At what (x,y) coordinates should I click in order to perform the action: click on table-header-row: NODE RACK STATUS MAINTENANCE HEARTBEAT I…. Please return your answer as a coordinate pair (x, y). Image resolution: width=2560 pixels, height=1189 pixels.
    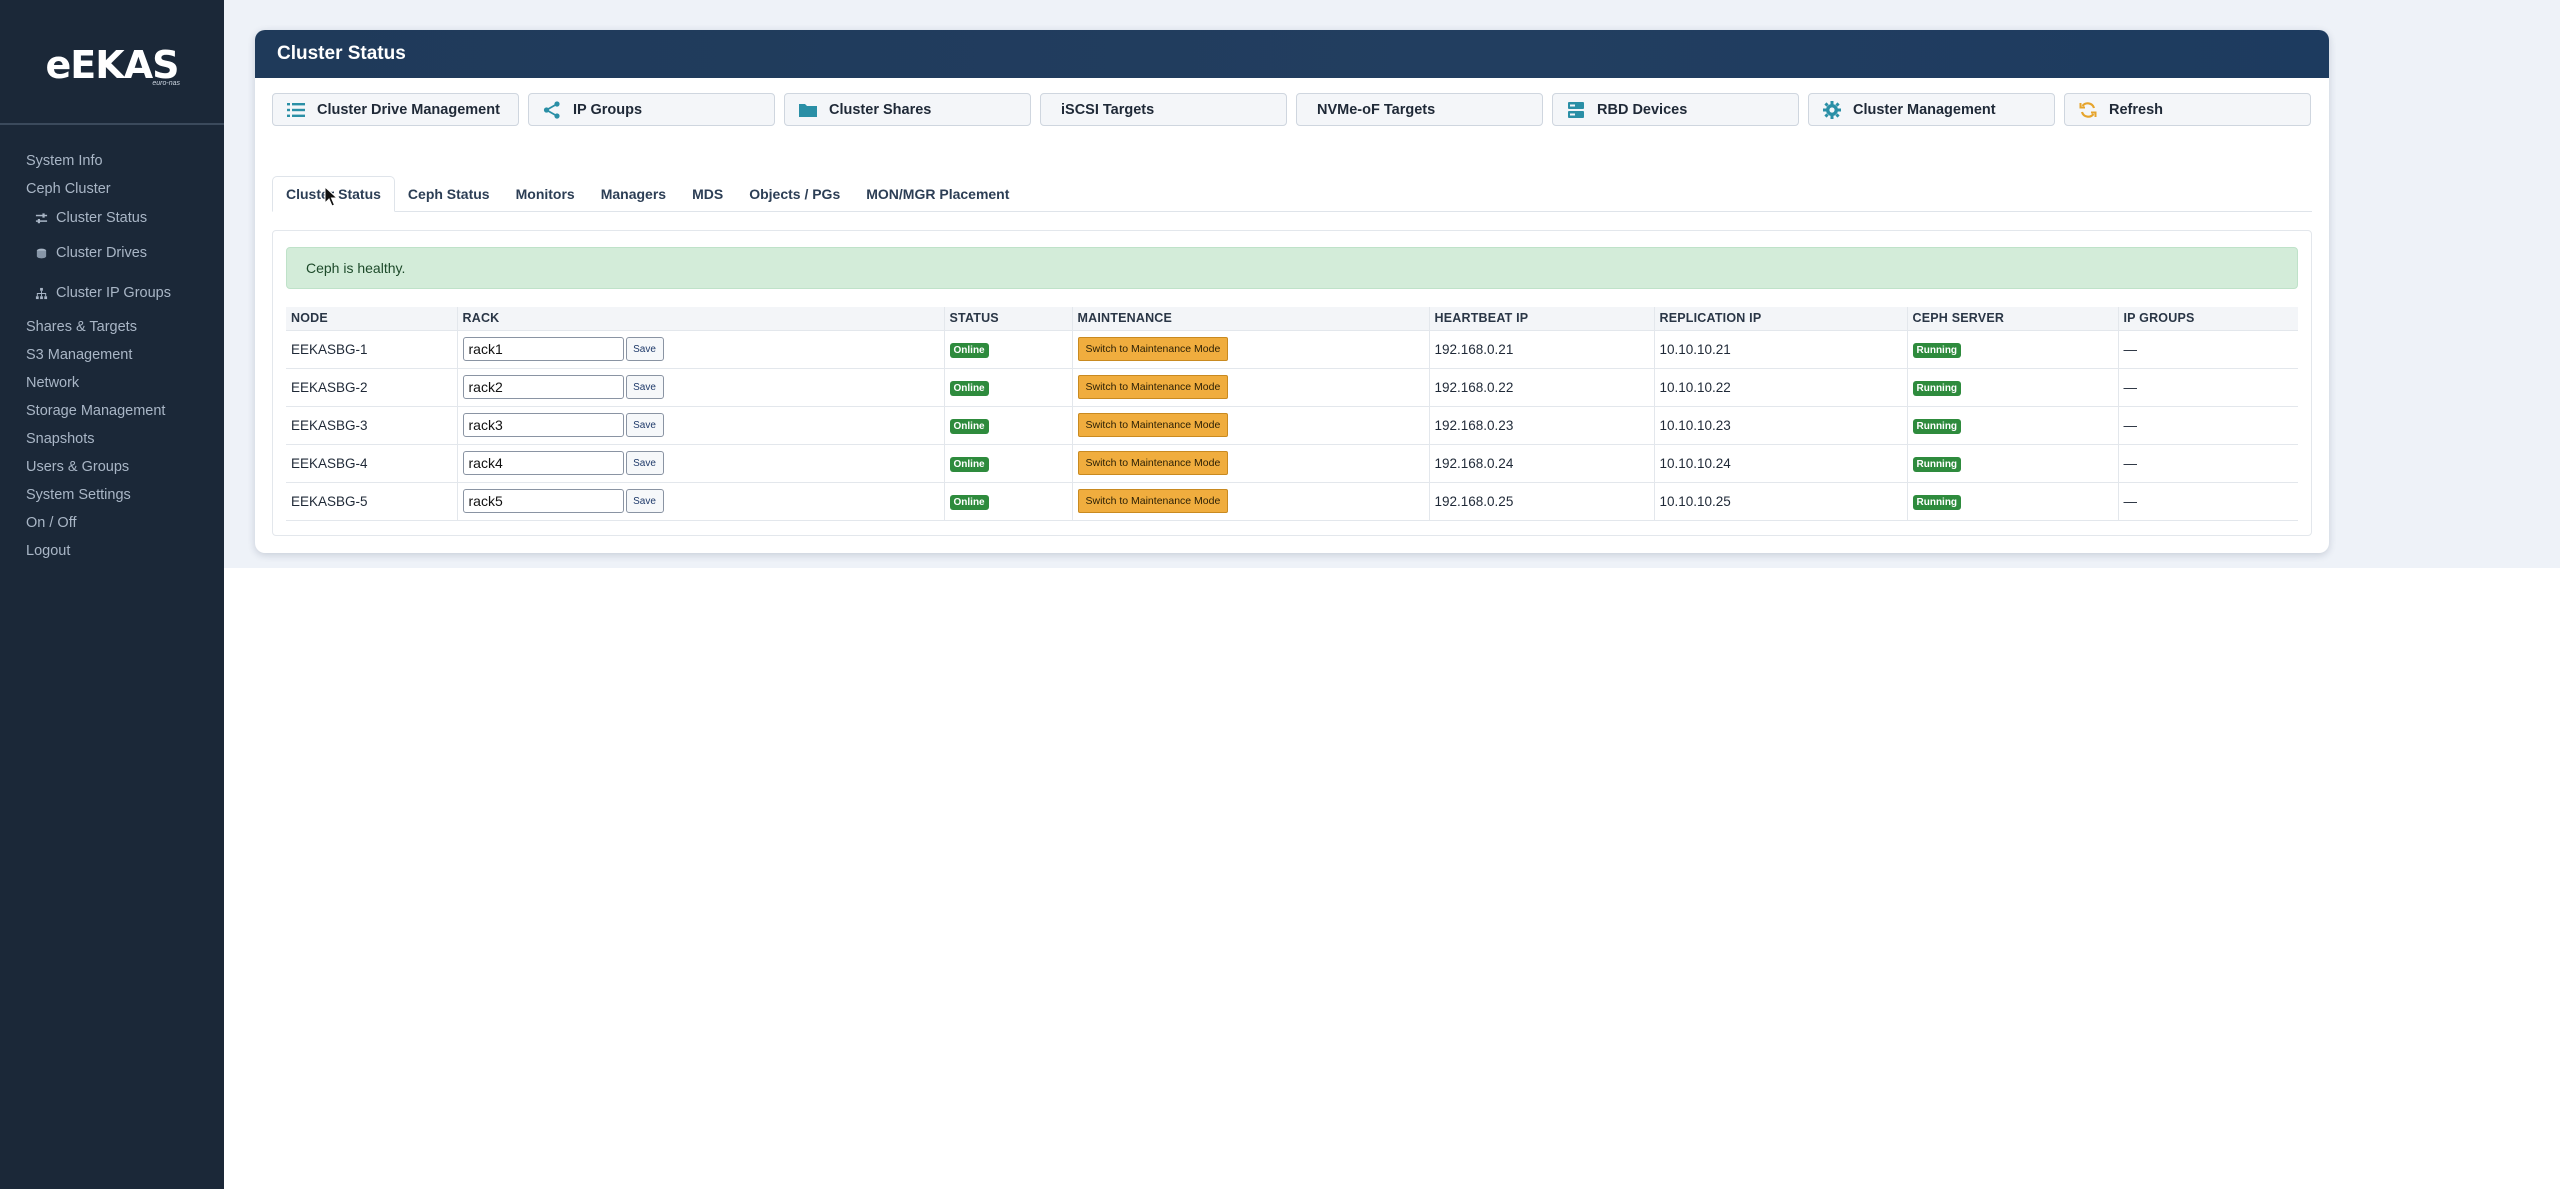
    Looking at the image, I should click on (1292, 318).